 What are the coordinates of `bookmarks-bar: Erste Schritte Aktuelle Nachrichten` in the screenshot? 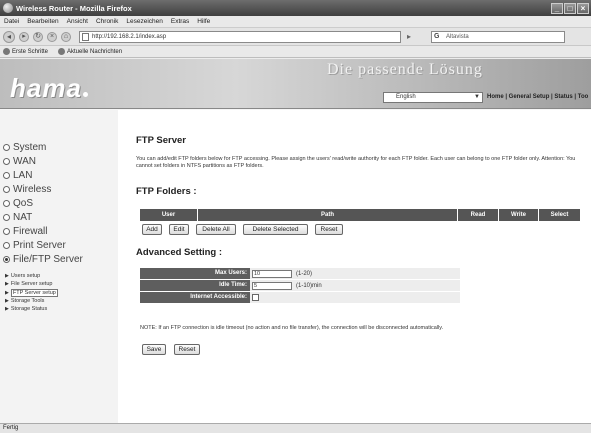 It's located at (295, 52).